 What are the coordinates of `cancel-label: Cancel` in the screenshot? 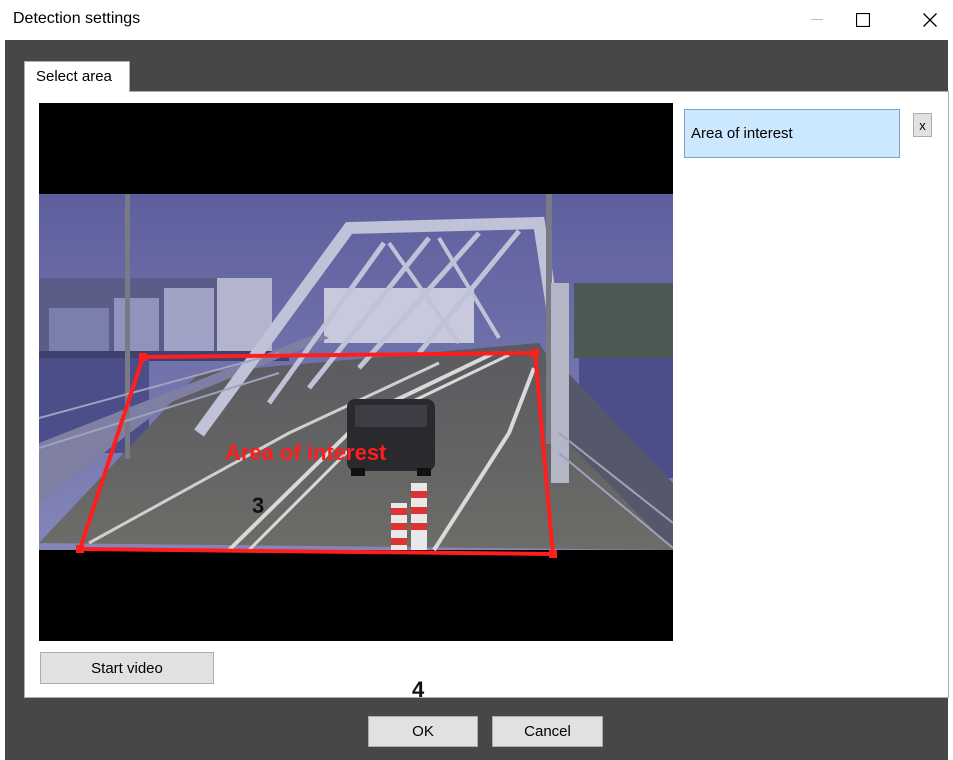 It's located at (547, 731).